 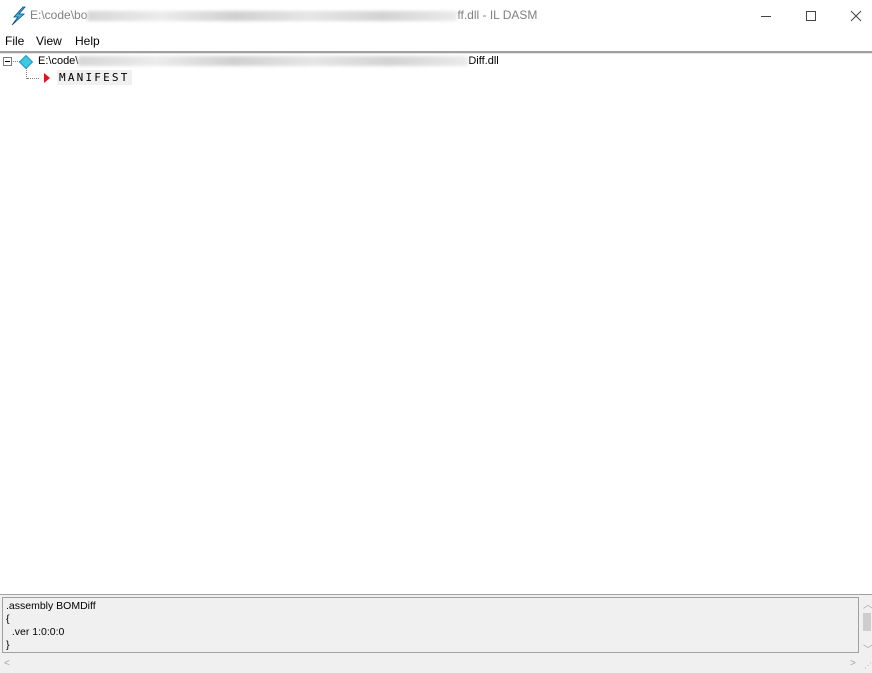 I want to click on close-button, so click(x=852, y=16).